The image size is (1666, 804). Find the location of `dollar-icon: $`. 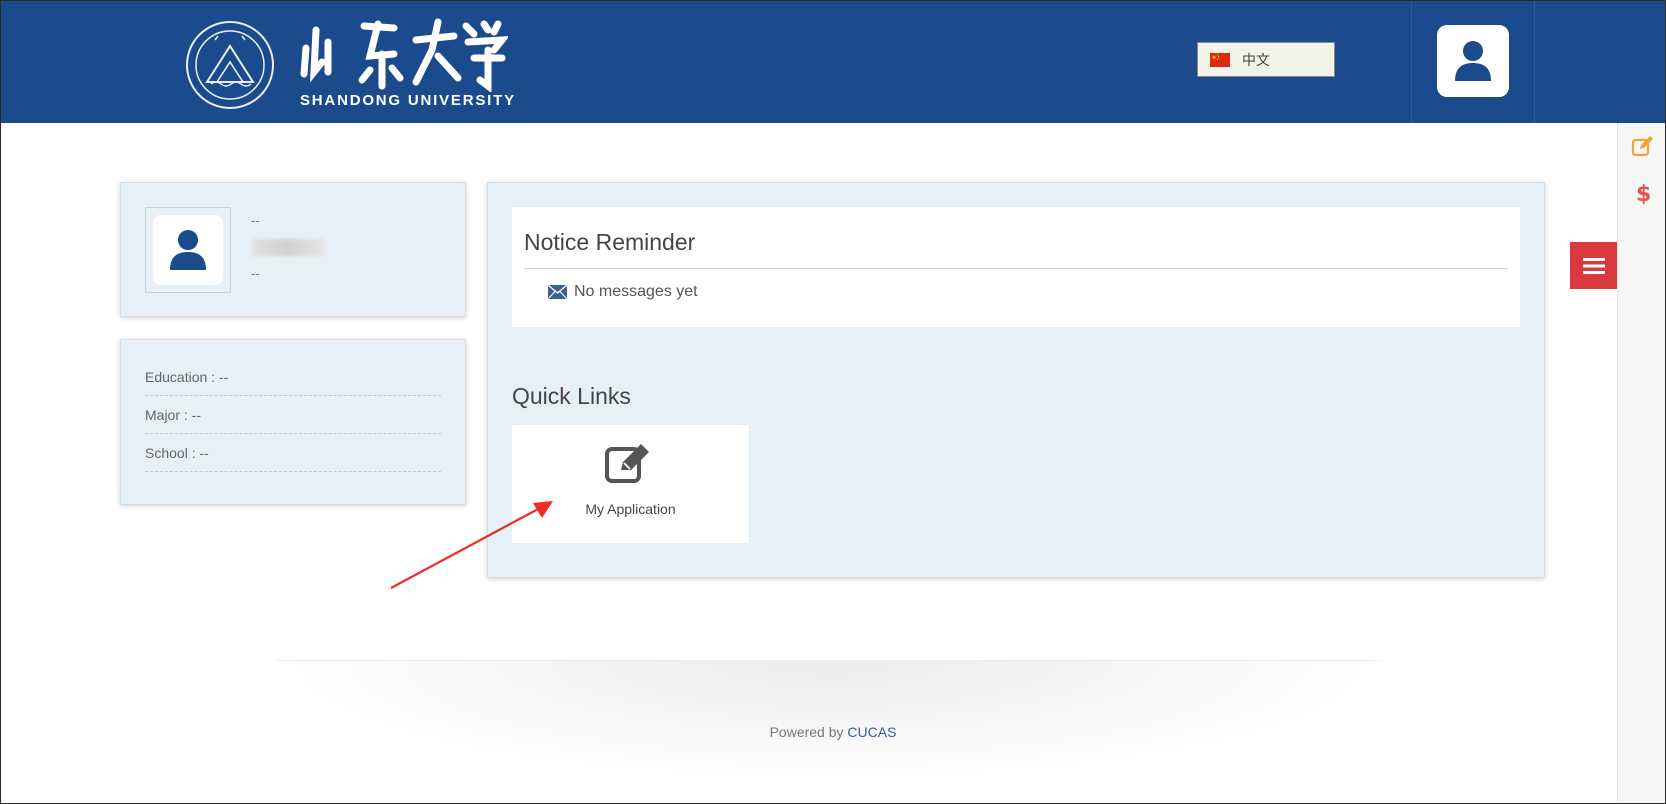

dollar-icon: $ is located at coordinates (1643, 193).